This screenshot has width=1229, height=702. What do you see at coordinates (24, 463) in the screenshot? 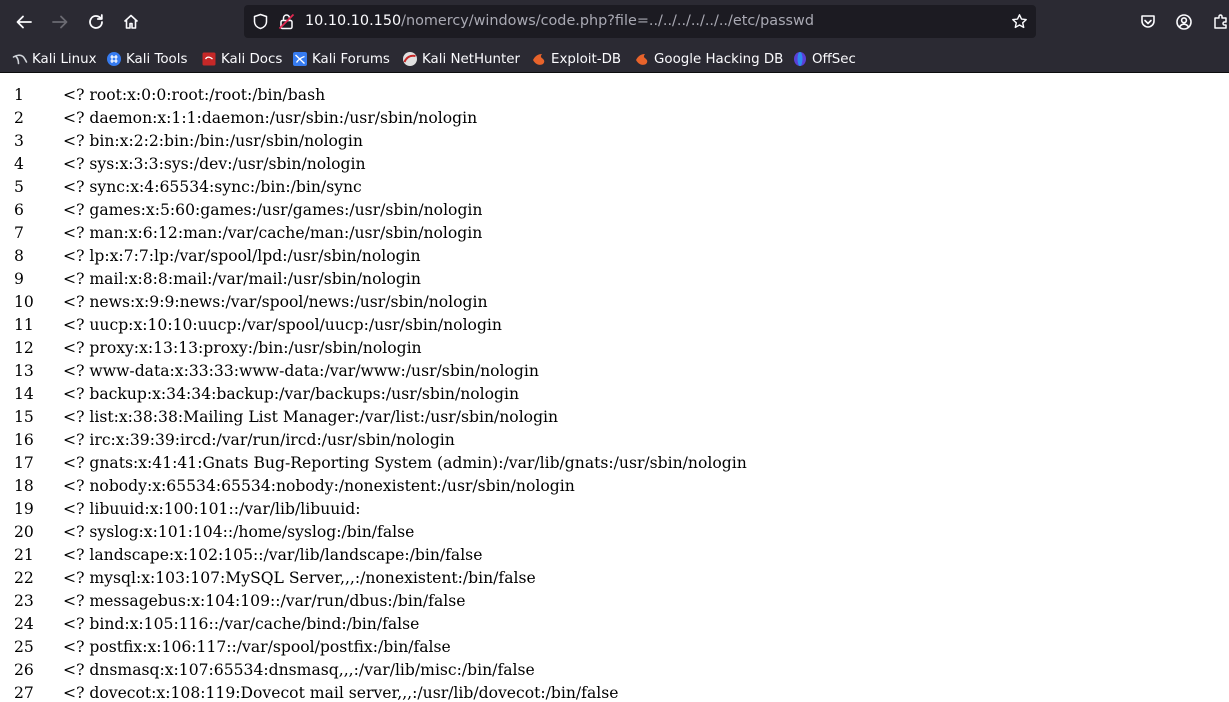
I see `line-number: 17` at bounding box center [24, 463].